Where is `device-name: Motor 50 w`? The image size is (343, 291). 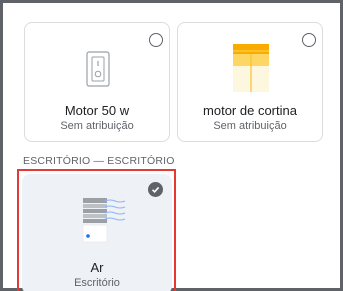
device-name: Motor 50 w is located at coordinates (97, 110).